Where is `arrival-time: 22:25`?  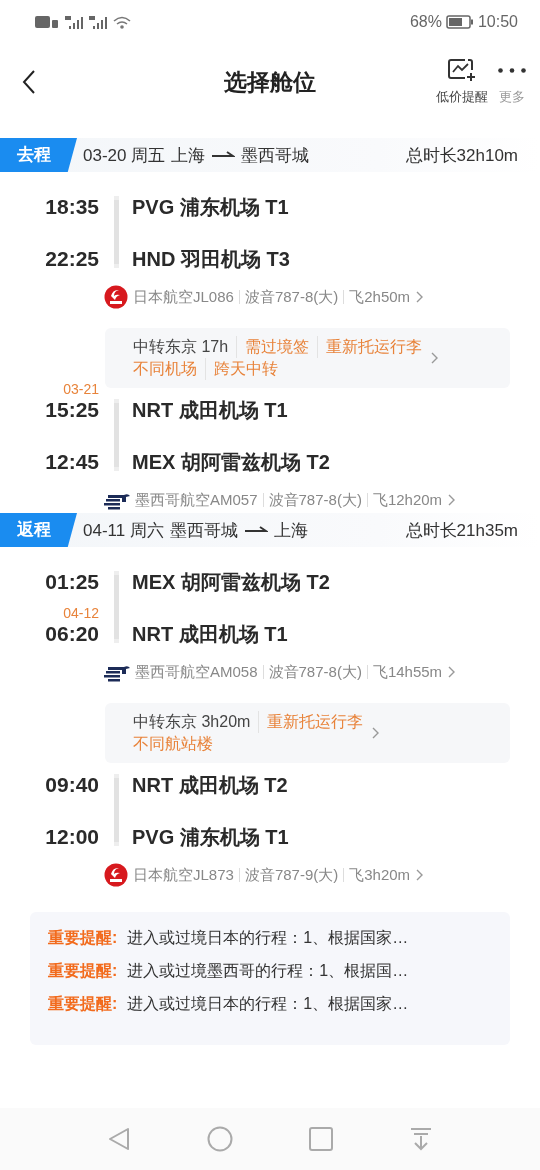 arrival-time: 22:25 is located at coordinates (72, 259).